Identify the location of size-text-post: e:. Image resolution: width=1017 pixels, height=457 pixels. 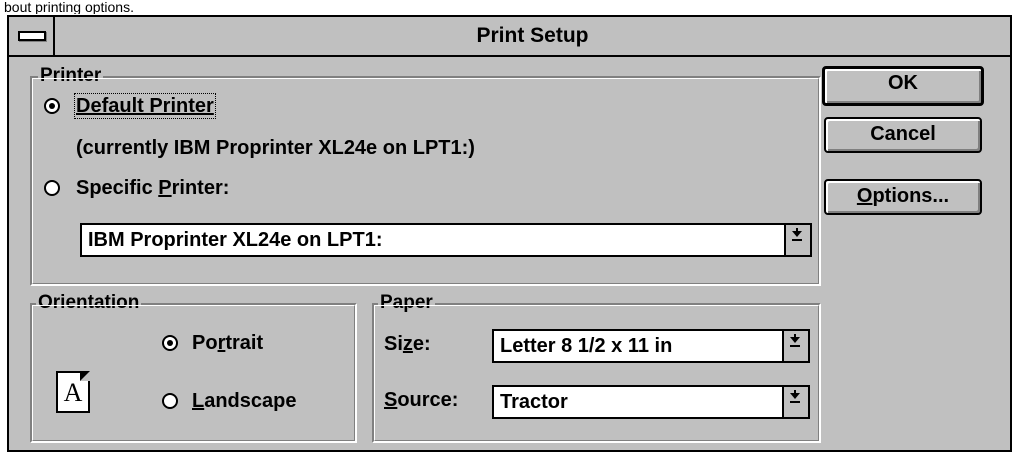
(421, 344).